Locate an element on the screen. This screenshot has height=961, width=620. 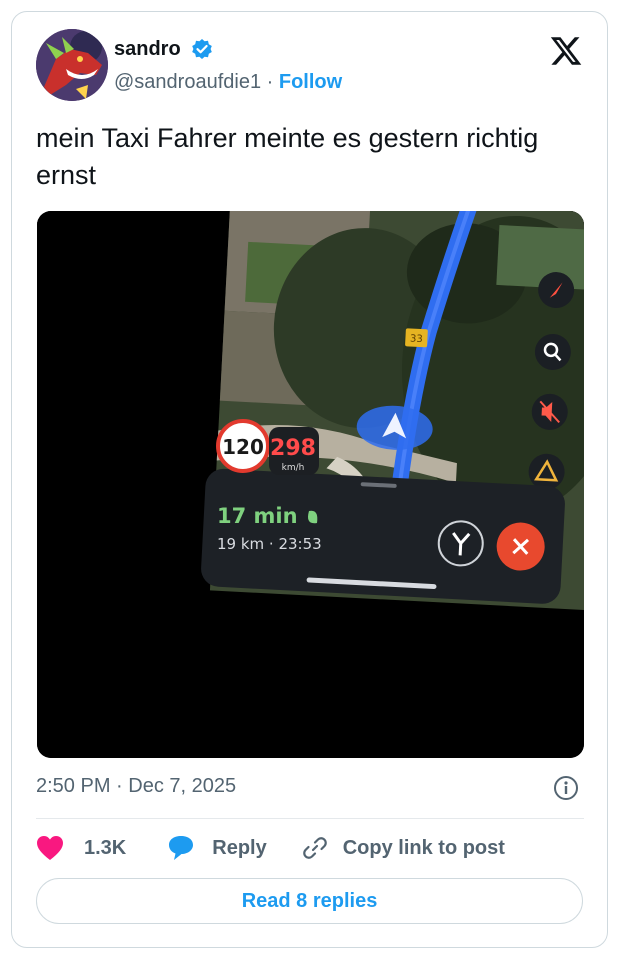
copy-link-button: Copy link to post is located at coordinates (403, 848).